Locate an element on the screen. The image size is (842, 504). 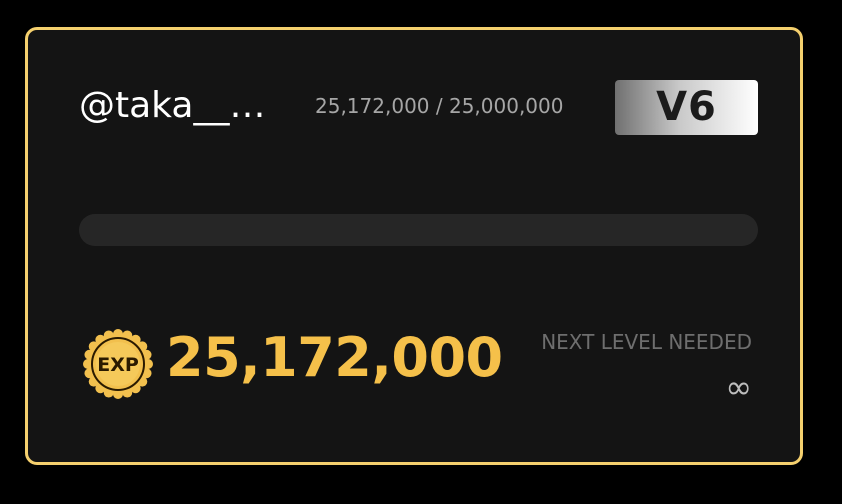
exp-progress-text: 25,172,000 / 25,000,000 is located at coordinates (439, 106).